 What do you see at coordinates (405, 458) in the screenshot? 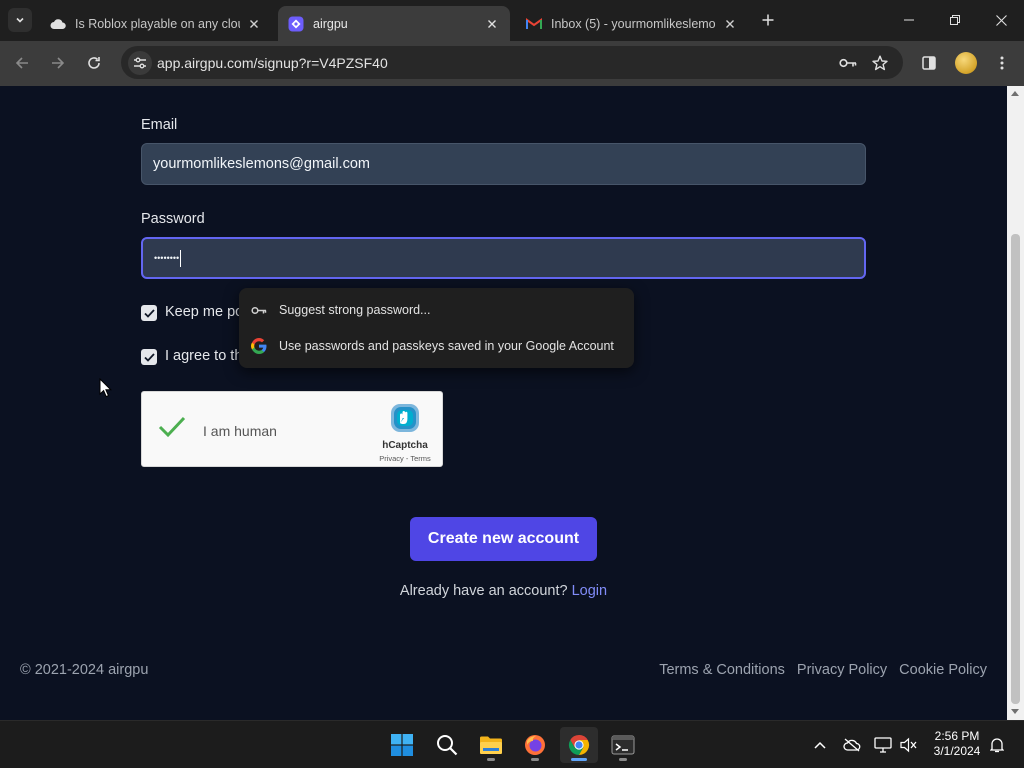
I see `captcha-privacy-terms-link: Privacy - Terms` at bounding box center [405, 458].